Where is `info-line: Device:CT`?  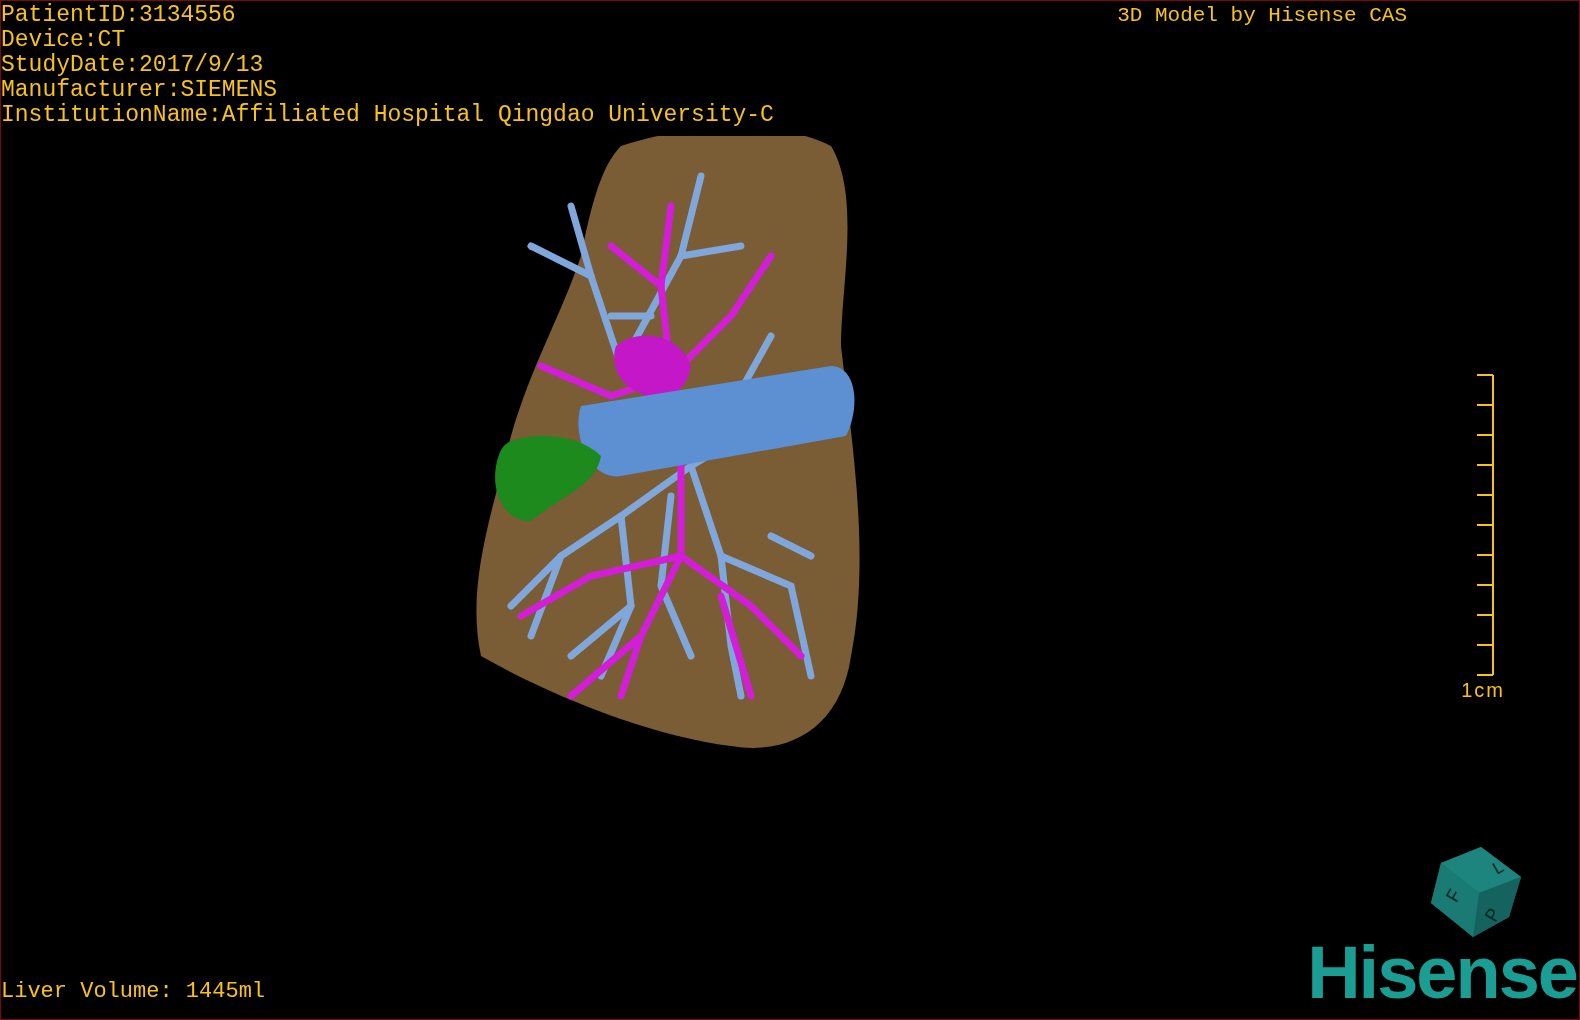
info-line: Device:CT is located at coordinates (64, 40).